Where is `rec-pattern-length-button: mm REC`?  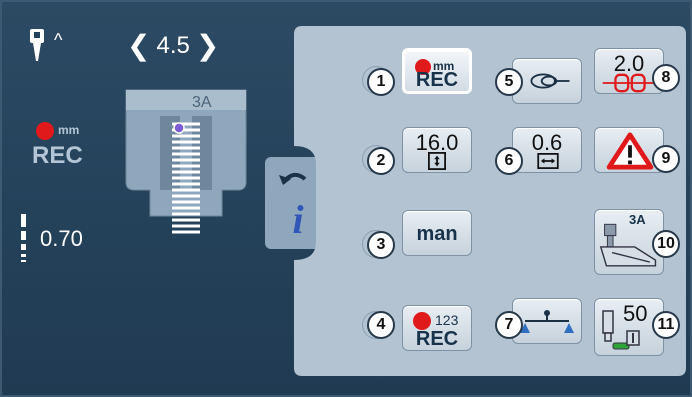
rec-pattern-length-button: mm REC is located at coordinates (437, 71).